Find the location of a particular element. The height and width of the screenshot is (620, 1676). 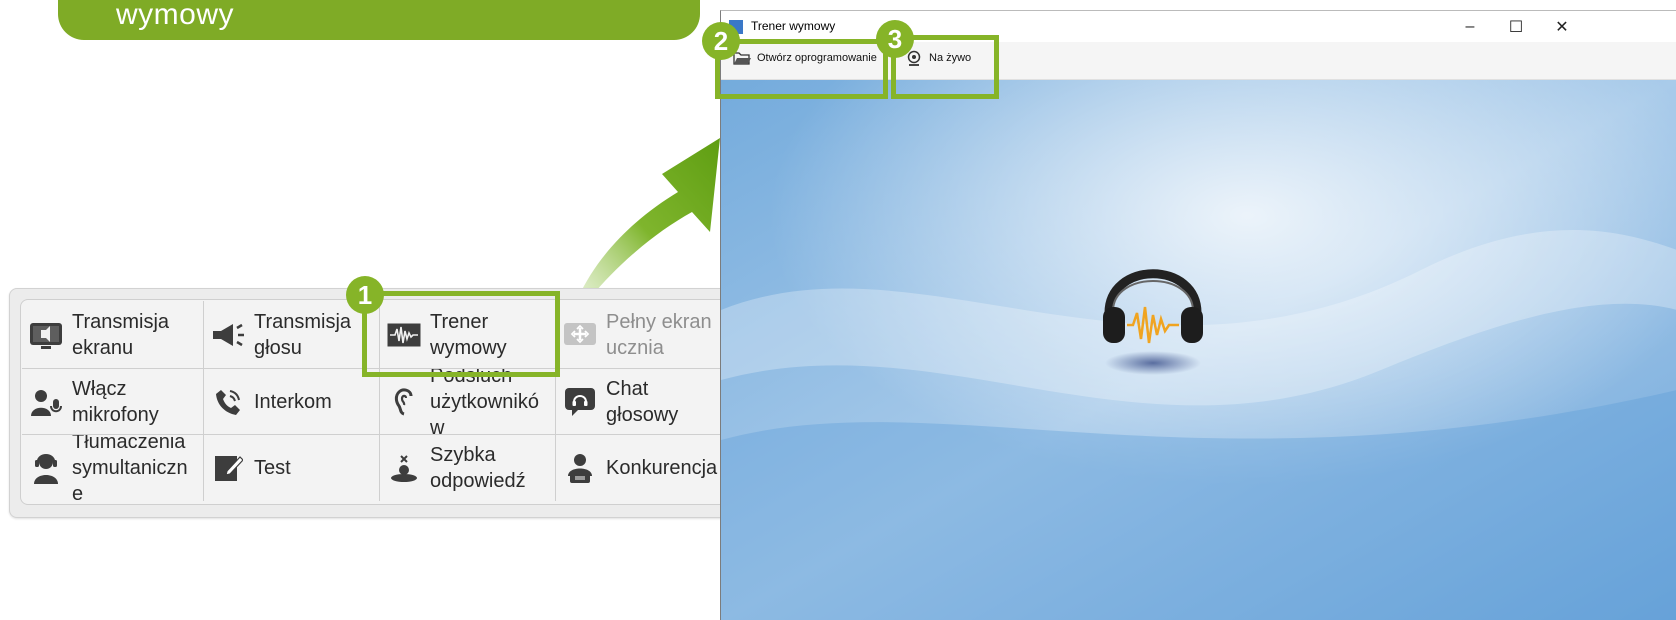

fullscreen-icon is located at coordinates (580, 335).